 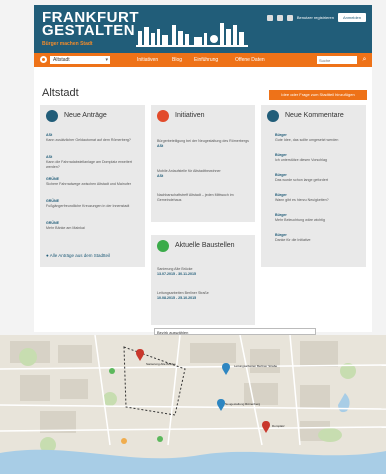 I want to click on antraege-title: Neue Anträge, so click(x=85, y=115).